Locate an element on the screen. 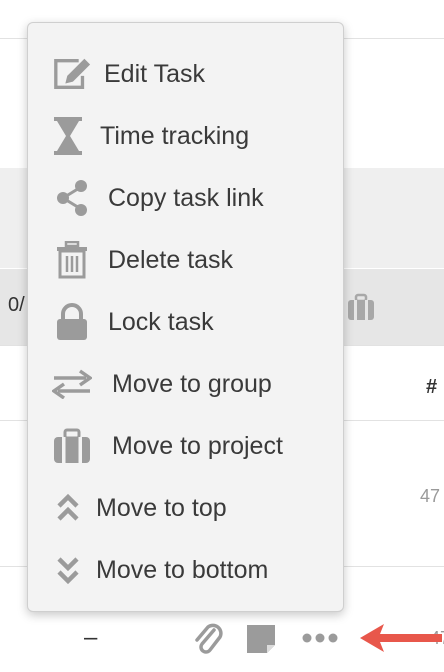 The width and height of the screenshot is (444, 672). lock-icon is located at coordinates (72, 322).